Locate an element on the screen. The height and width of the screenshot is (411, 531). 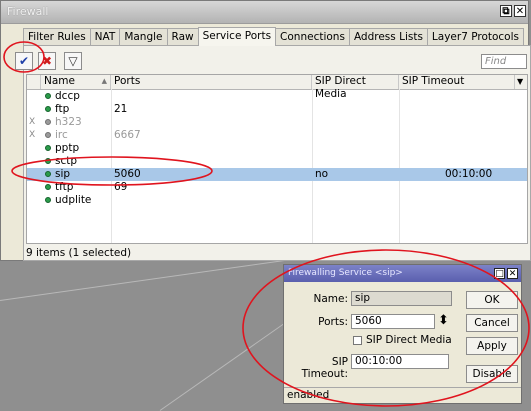
tab-raw: Raw is located at coordinates (182, 37).